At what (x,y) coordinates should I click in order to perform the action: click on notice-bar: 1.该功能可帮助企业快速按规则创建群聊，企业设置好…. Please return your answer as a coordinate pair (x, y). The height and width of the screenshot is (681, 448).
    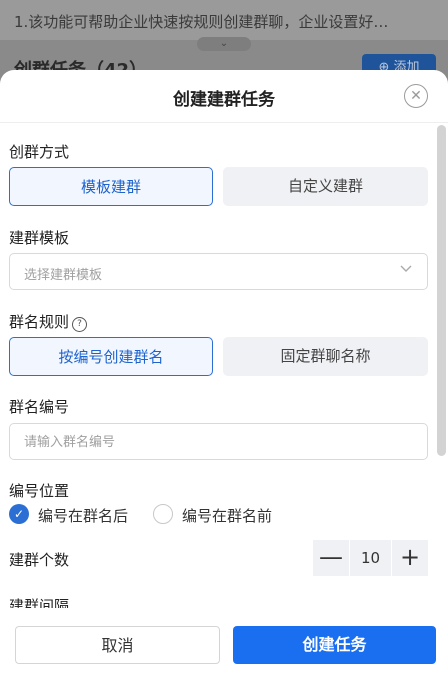
    Looking at the image, I should click on (224, 20).